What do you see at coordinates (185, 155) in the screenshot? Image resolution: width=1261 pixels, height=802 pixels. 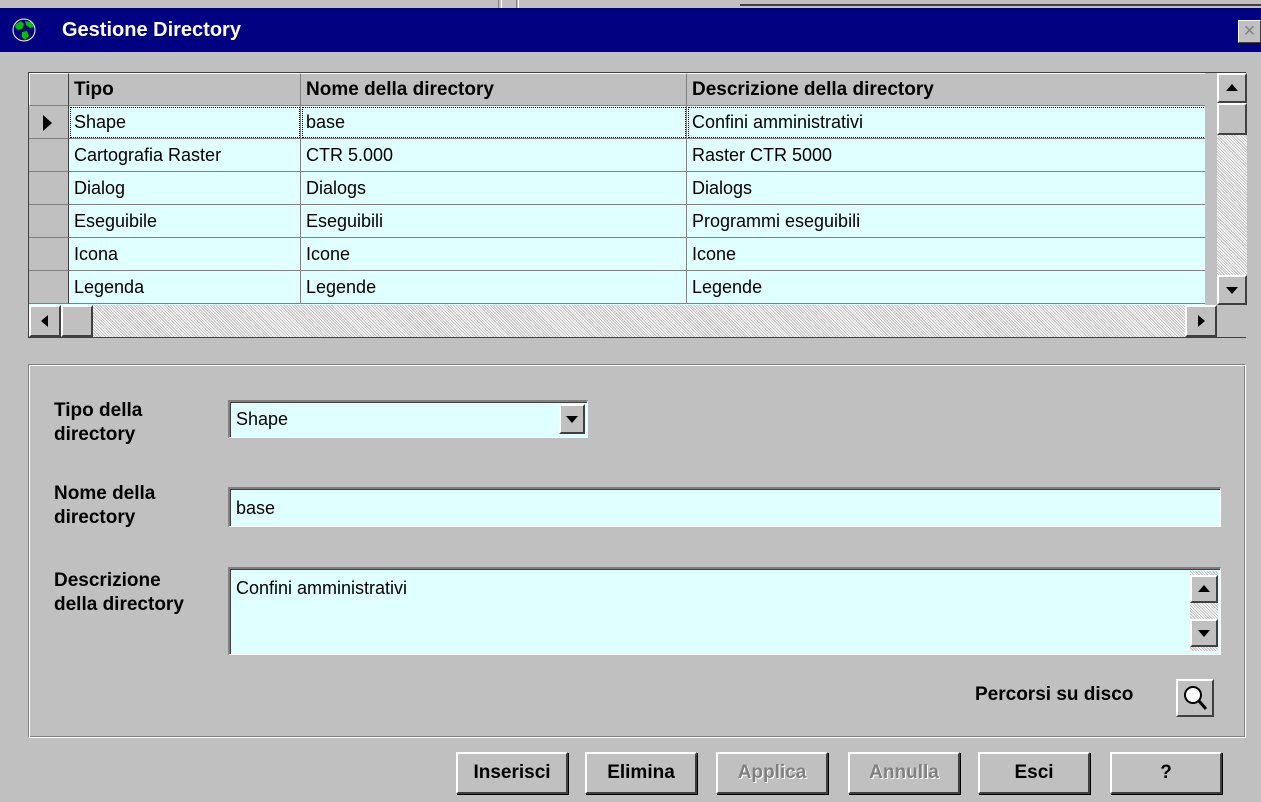 I see `cell-tipo: Cartografia Raster` at bounding box center [185, 155].